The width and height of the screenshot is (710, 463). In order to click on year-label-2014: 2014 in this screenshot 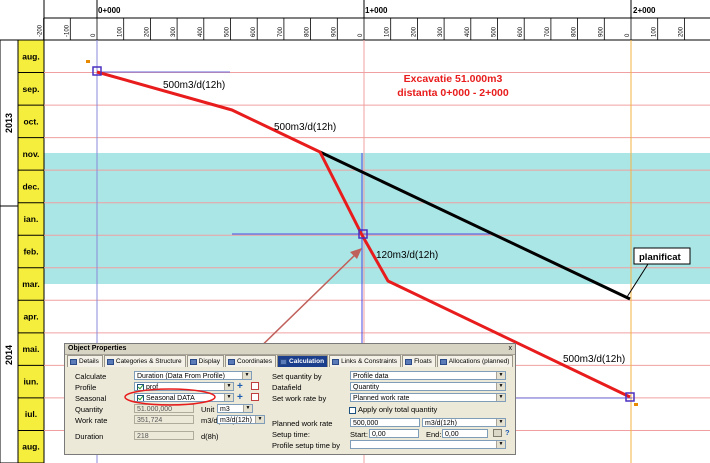, I will do `click(9, 355)`.